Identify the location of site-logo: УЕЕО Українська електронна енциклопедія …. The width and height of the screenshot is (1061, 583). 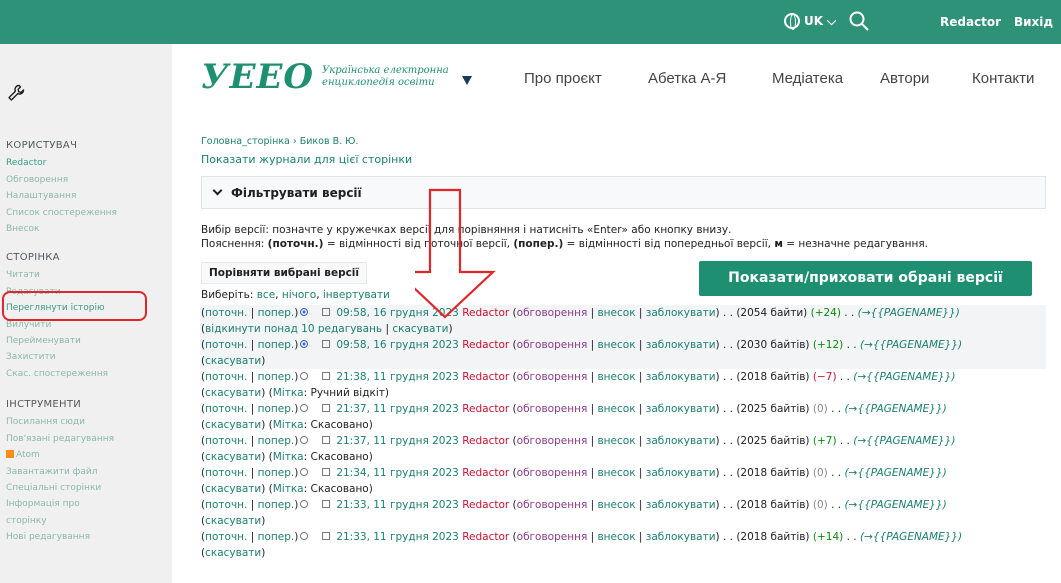
(331, 77).